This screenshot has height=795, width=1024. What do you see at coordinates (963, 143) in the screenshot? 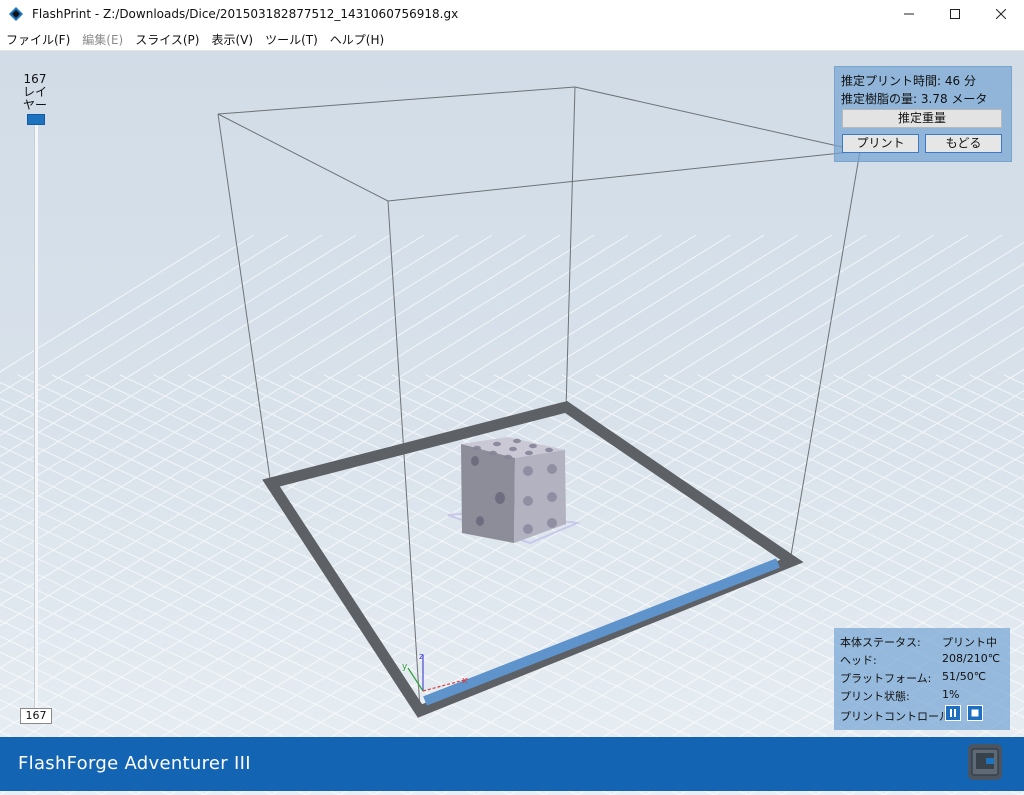
I see `back-button: もどる` at bounding box center [963, 143].